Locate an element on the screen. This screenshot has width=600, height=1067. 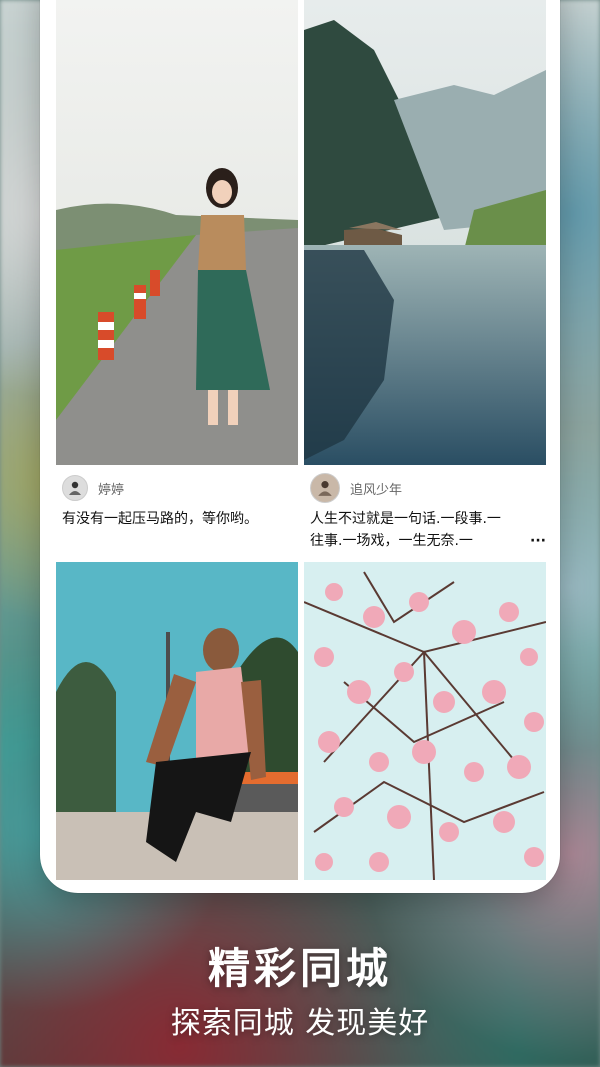
photo-man-skater is located at coordinates (177, 721).